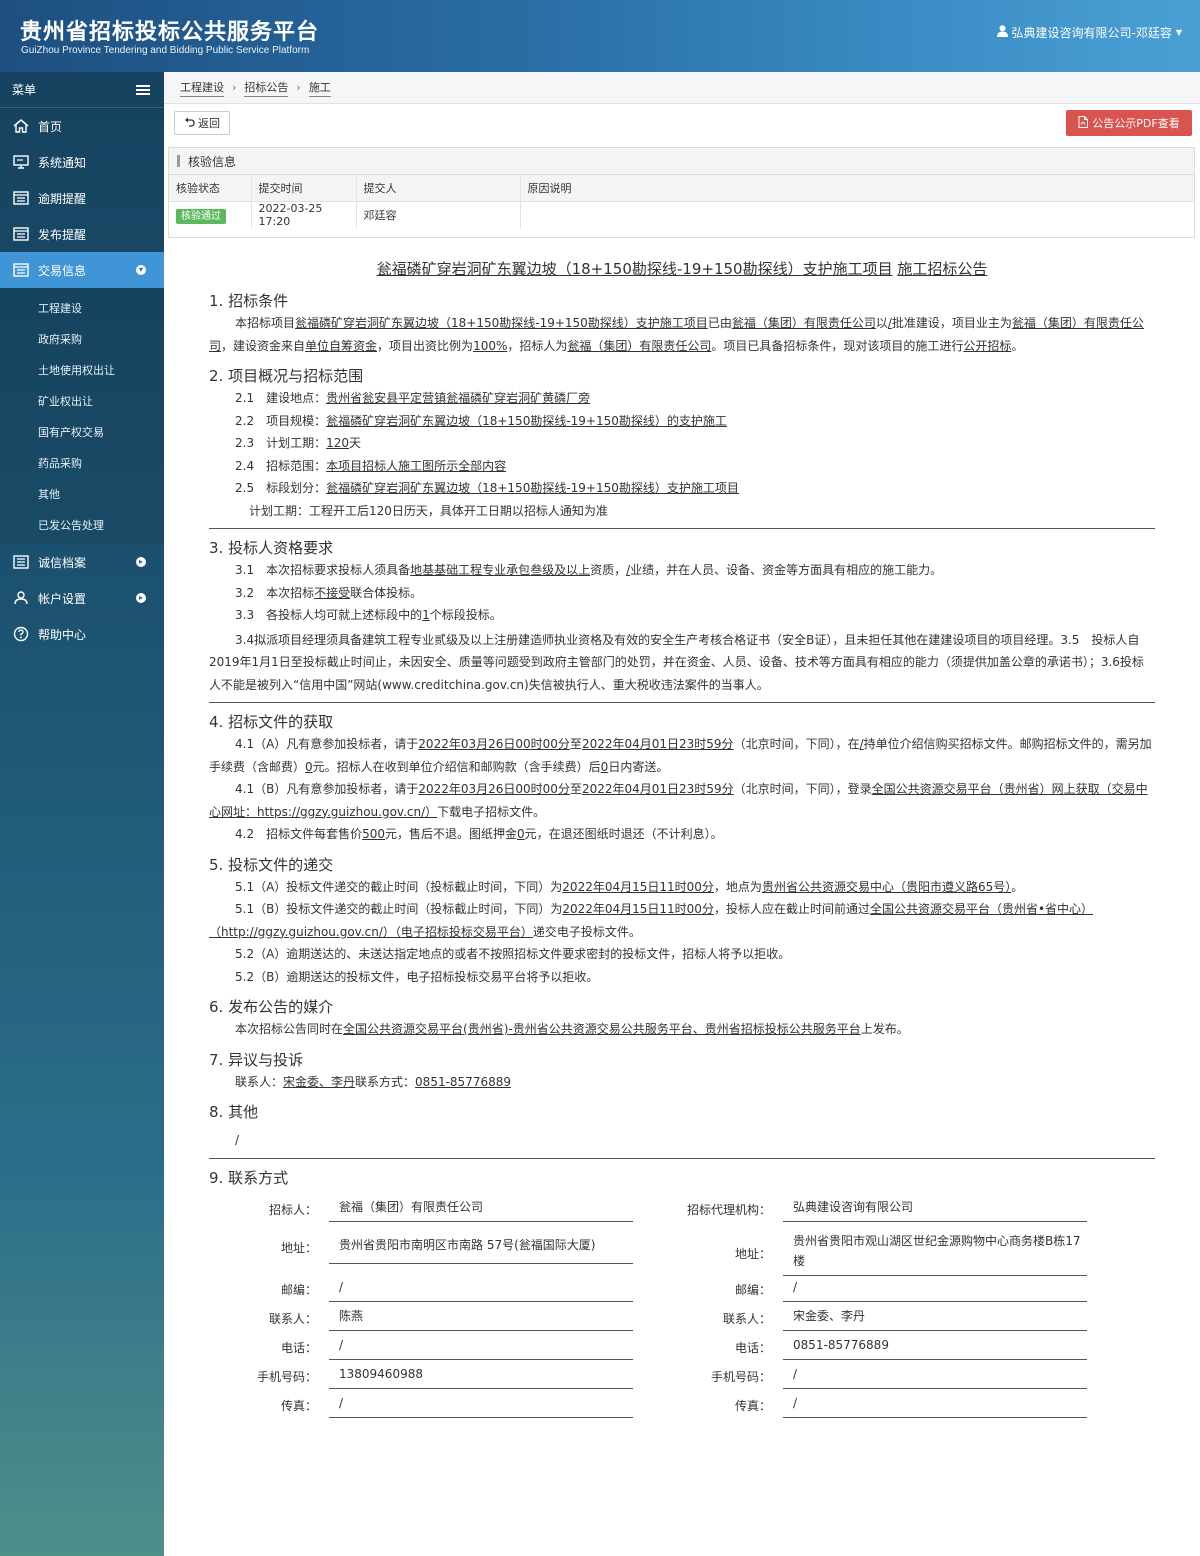  I want to click on submenu-item: 政府采购, so click(82, 338).